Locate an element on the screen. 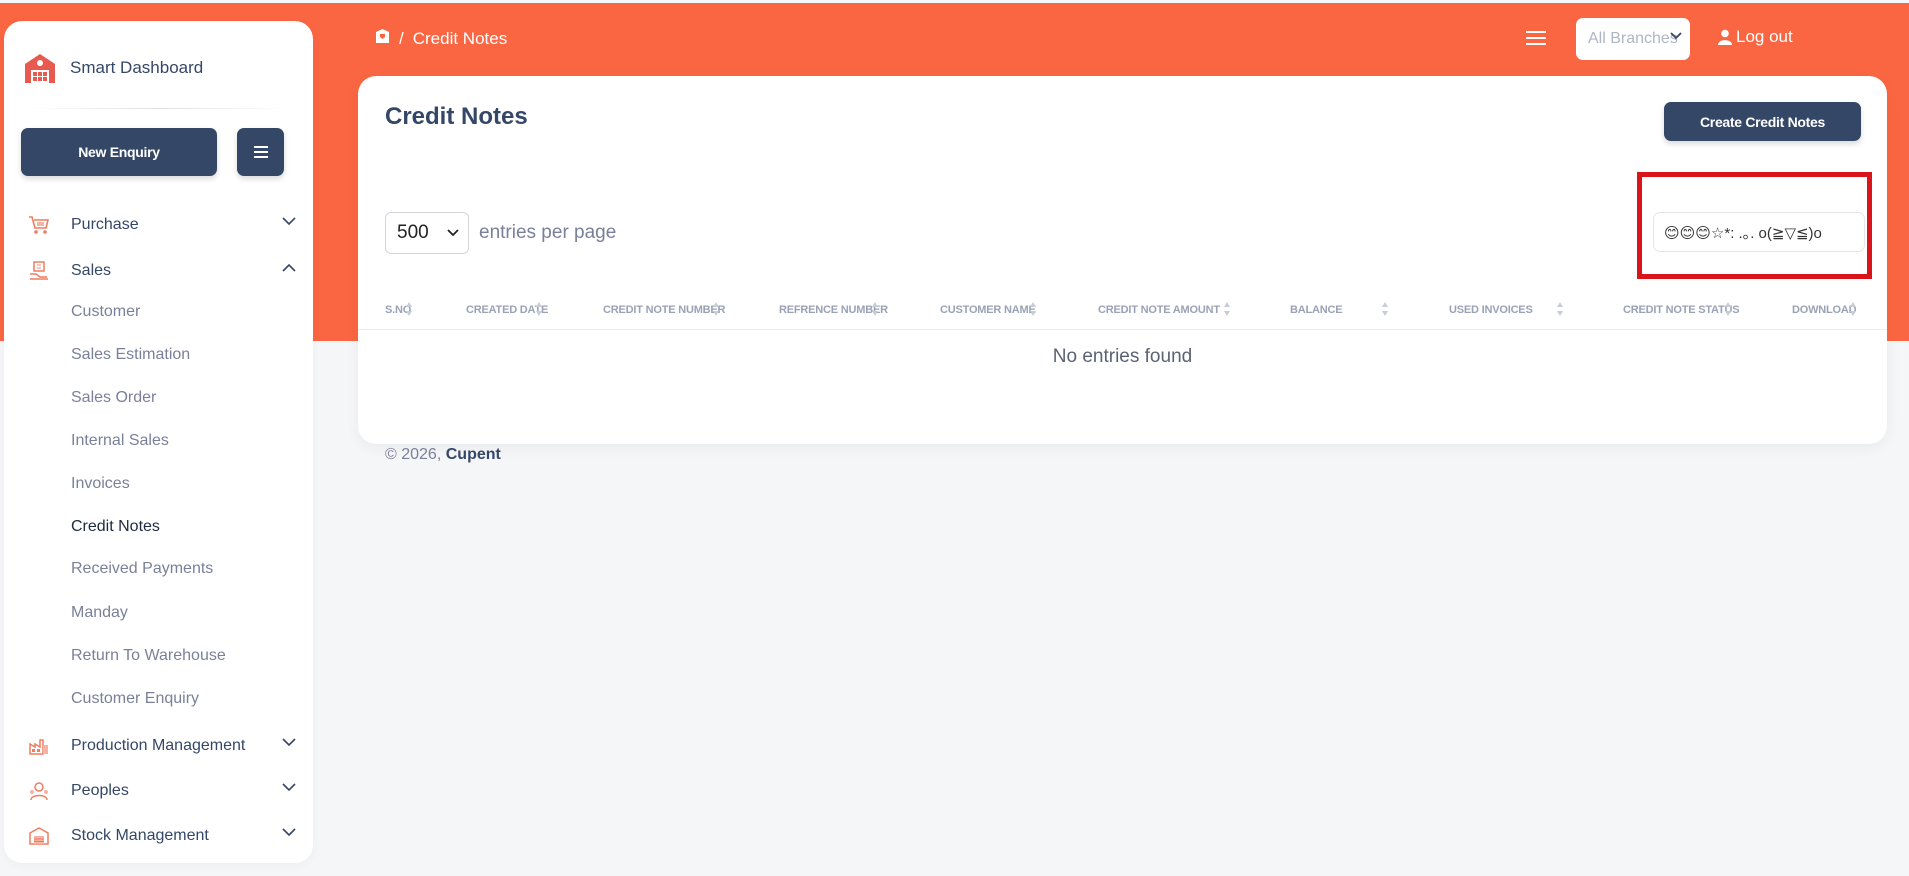  footer: © 2026, Cupent is located at coordinates (443, 455).